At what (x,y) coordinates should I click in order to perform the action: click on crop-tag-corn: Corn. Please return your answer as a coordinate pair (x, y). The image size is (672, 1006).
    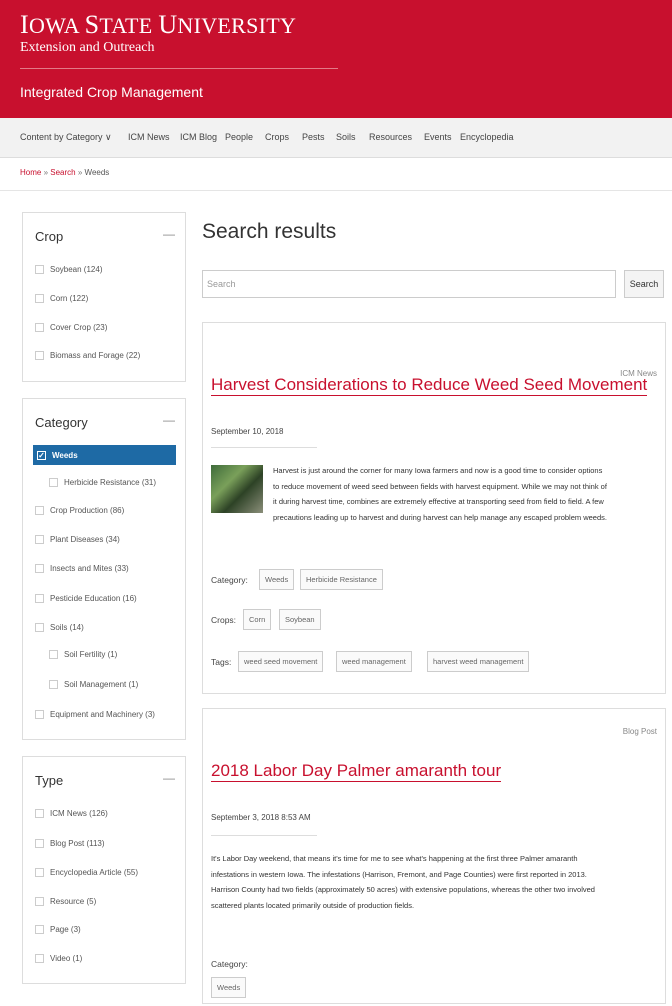
    Looking at the image, I should click on (257, 619).